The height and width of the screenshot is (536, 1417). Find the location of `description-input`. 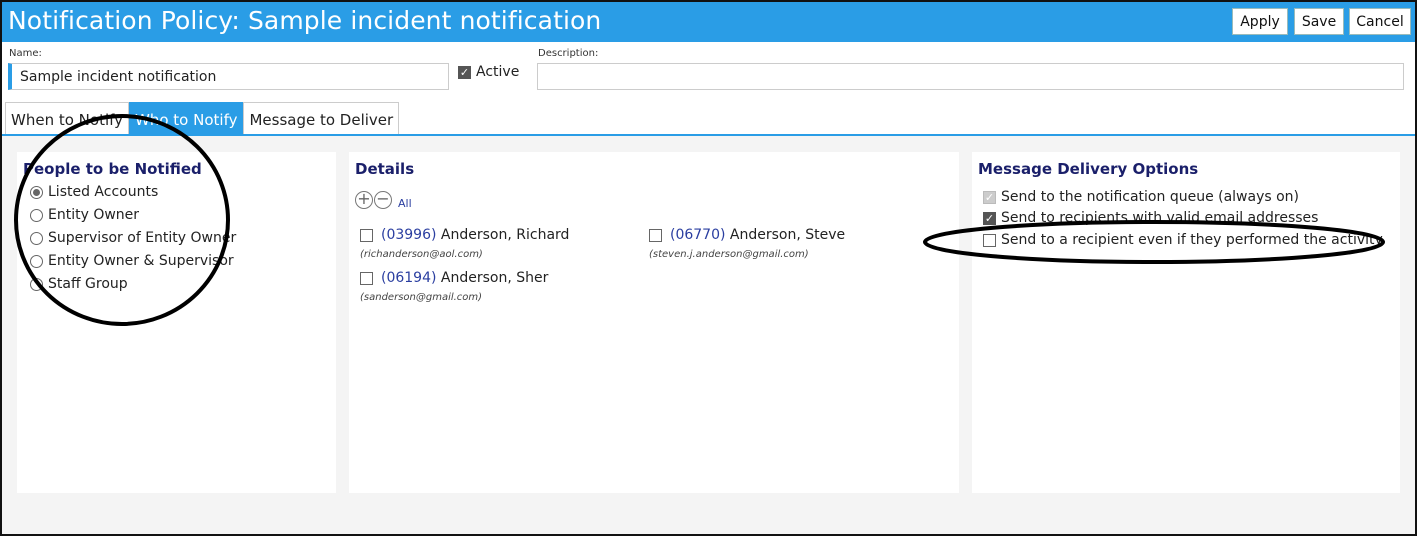

description-input is located at coordinates (970, 76).